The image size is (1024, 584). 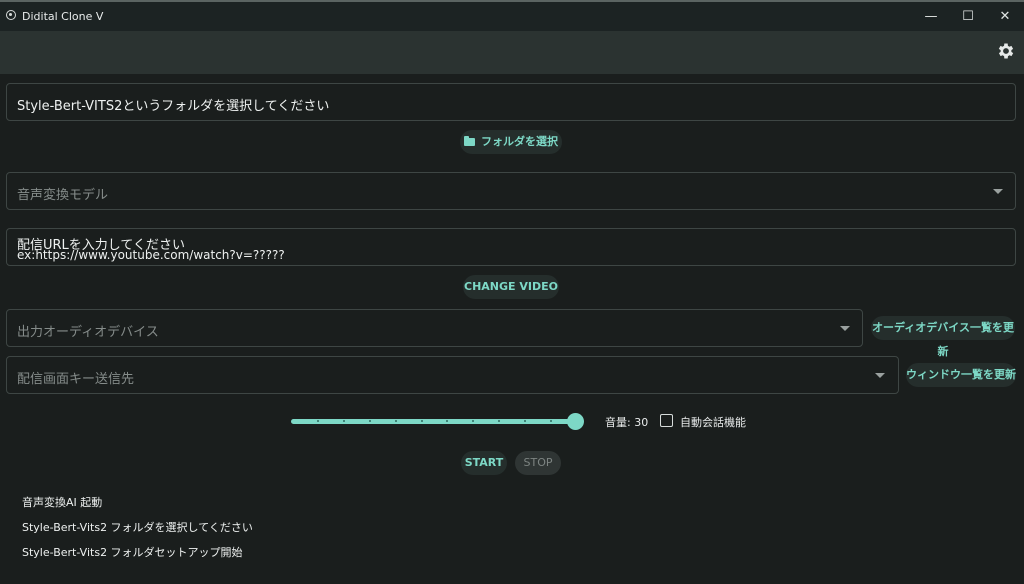 I want to click on log-line: Style-Bert-Vits2 フォルダを選択してください, so click(x=137, y=527).